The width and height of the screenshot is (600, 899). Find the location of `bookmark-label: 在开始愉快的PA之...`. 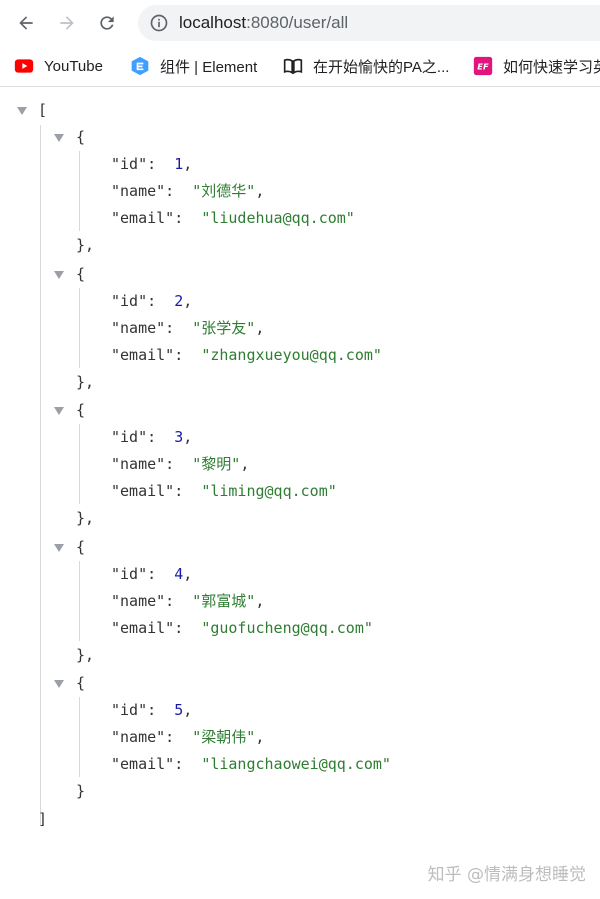

bookmark-label: 在开始愉快的PA之... is located at coordinates (381, 67).